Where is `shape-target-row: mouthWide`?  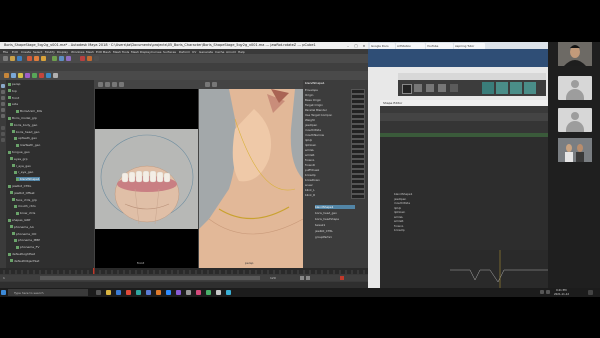
shape-target-row: mouthWide is located at coordinates (402, 203).